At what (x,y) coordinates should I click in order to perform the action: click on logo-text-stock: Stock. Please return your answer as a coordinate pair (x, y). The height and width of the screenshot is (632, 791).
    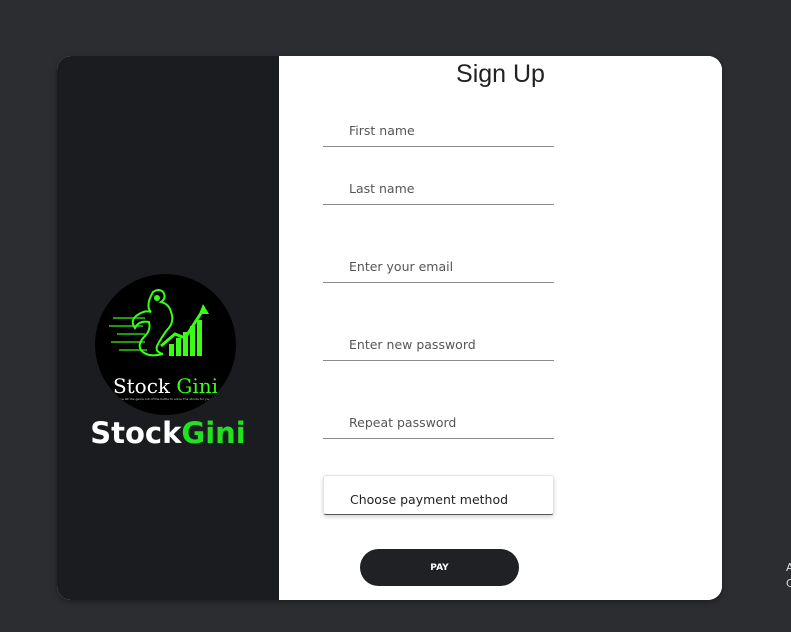
    Looking at the image, I should click on (144, 386).